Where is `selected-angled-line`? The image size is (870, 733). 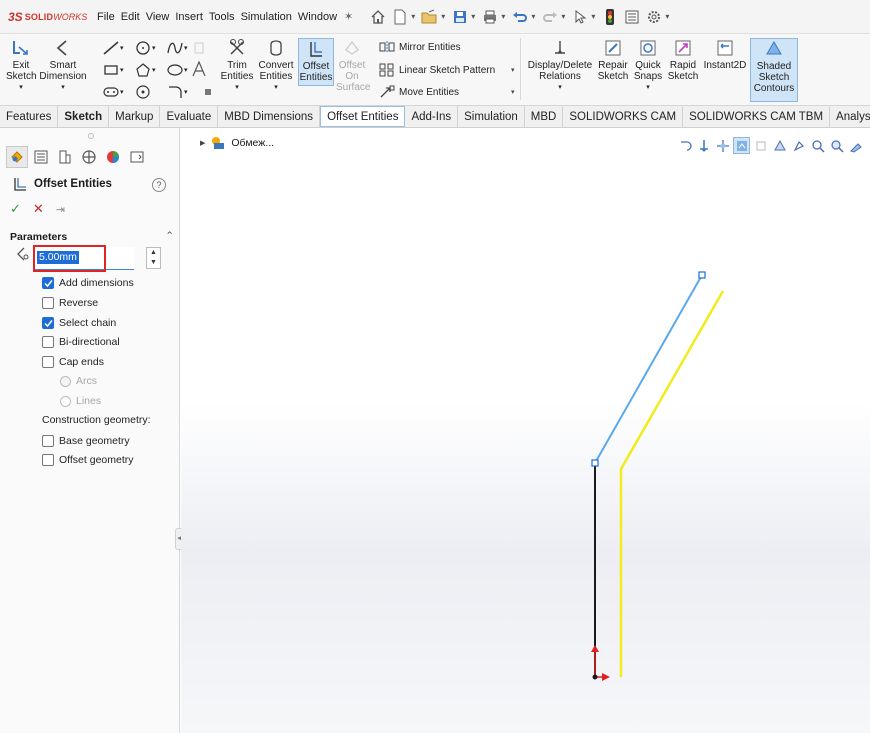 selected-angled-line is located at coordinates (648, 369).